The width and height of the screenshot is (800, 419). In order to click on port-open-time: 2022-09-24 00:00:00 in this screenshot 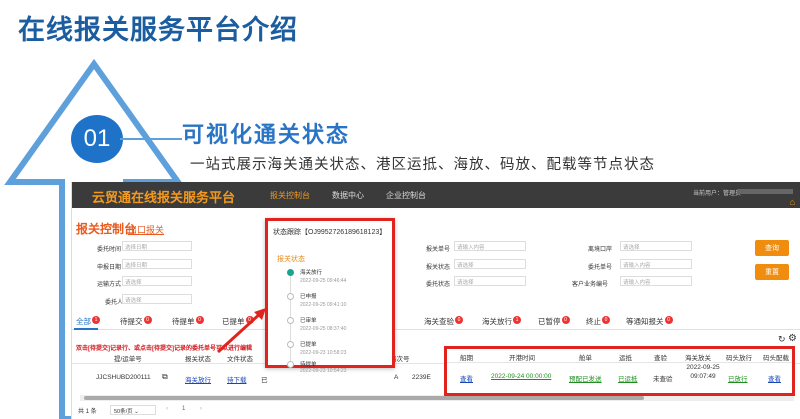, I will do `click(521, 376)`.